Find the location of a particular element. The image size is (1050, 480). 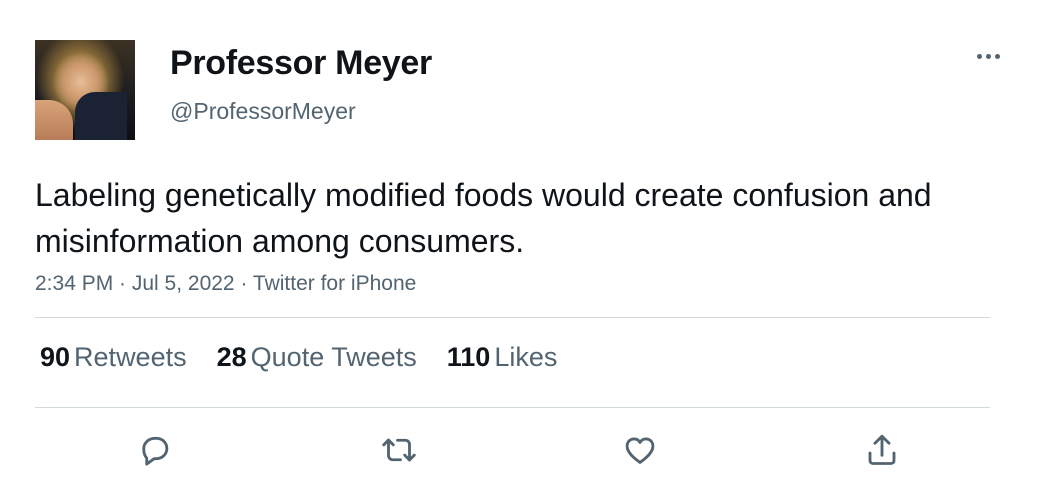

quote-tweets-stat: 28 Quote Tweets is located at coordinates (317, 357).